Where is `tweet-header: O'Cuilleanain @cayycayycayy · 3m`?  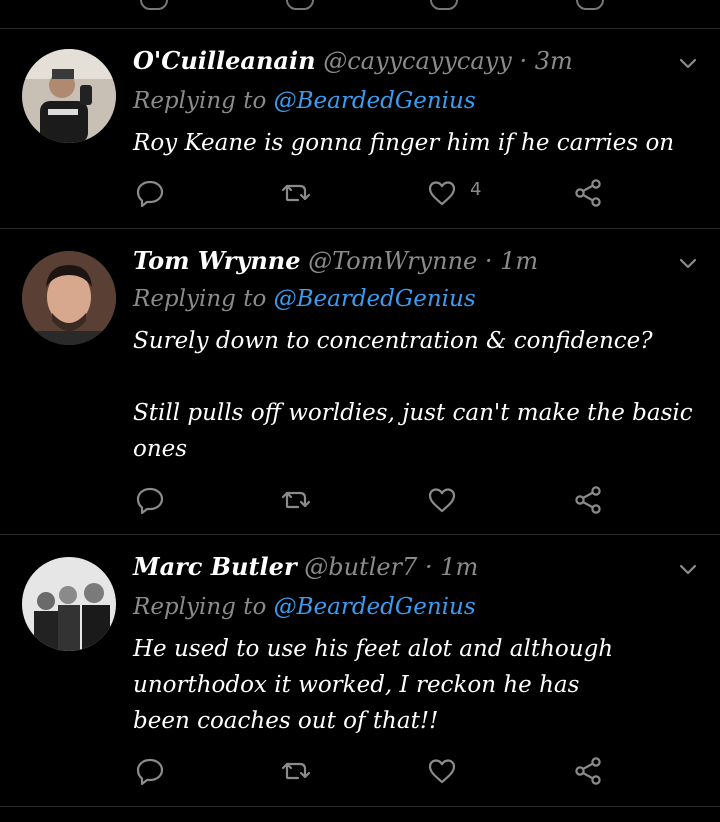
tweet-header: O'Cuilleanain @cayycayycayy · 3m is located at coordinates (353, 61).